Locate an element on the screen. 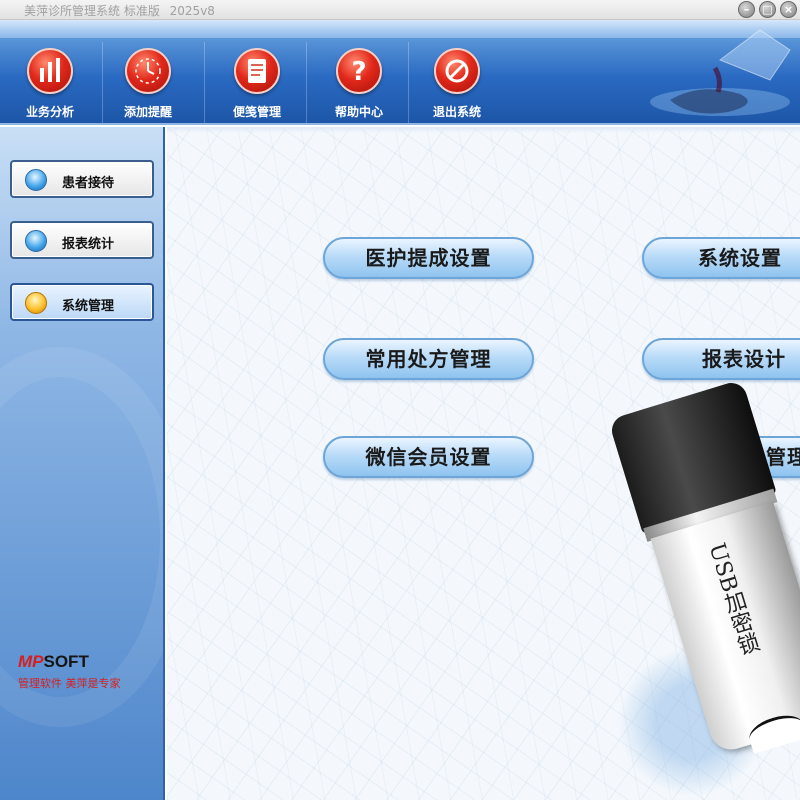  logo-soft: SOFT is located at coordinates (66, 661).